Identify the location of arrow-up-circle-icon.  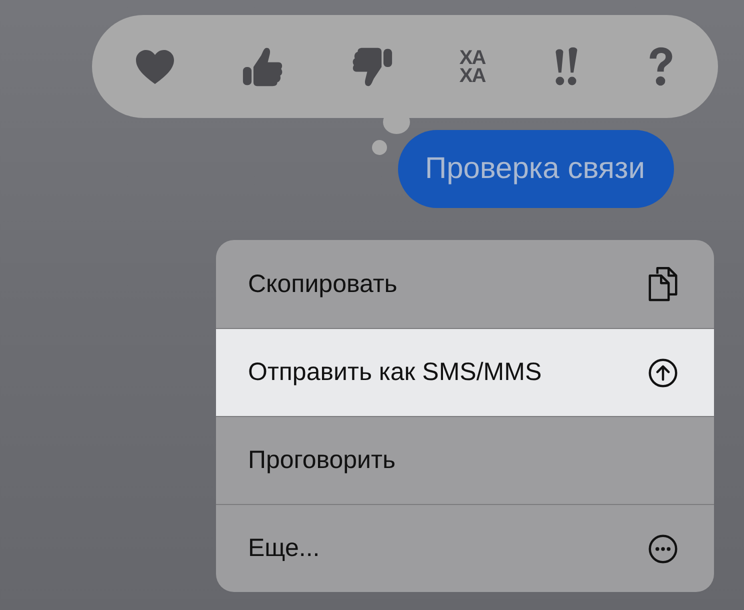
(663, 373).